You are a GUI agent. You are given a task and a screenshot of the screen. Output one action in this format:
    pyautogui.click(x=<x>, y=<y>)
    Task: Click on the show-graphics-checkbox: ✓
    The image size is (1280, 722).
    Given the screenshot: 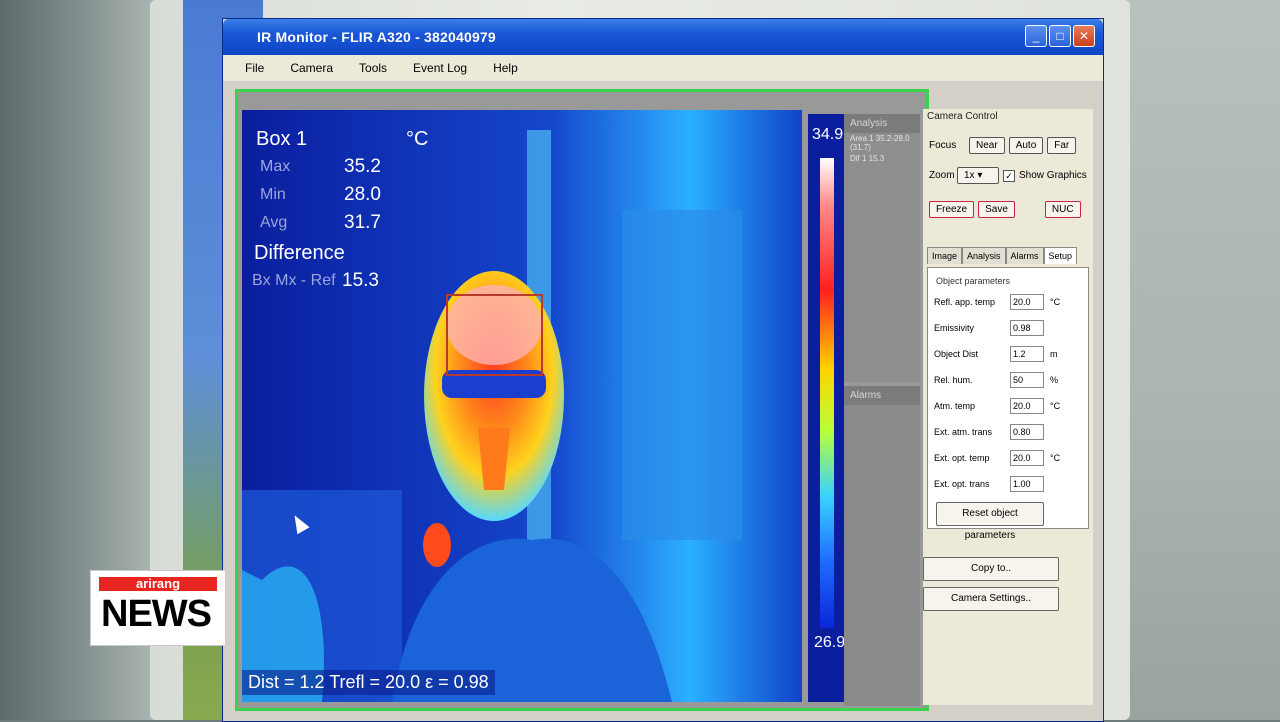 What is the action you would take?
    pyautogui.click(x=1009, y=175)
    